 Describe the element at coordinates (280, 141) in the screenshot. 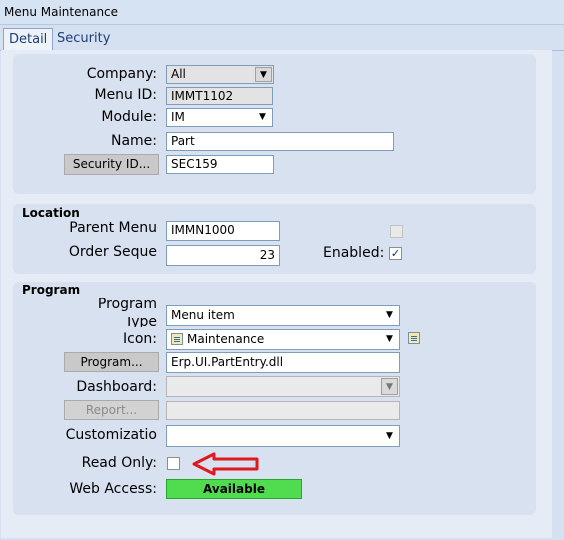

I see `name-field: Part` at that location.